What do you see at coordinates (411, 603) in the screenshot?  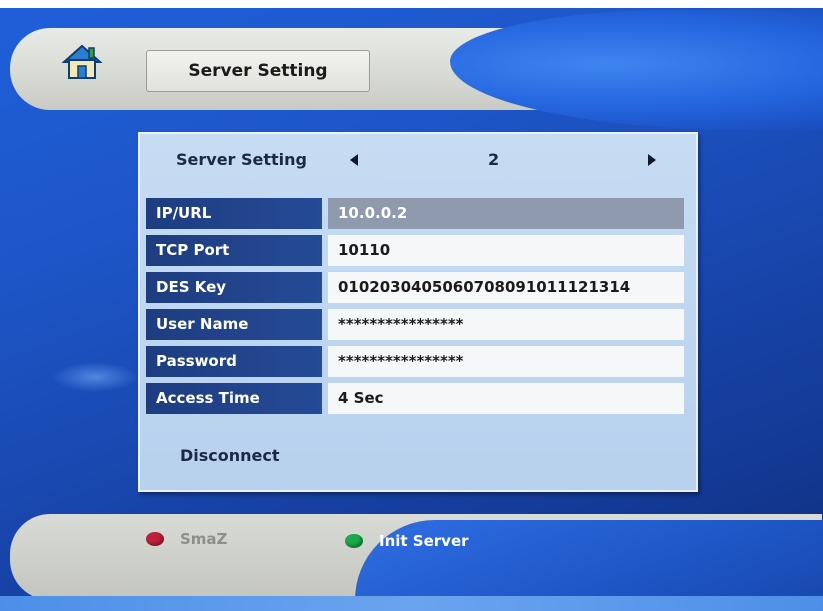 I see `bottom-border` at bounding box center [411, 603].